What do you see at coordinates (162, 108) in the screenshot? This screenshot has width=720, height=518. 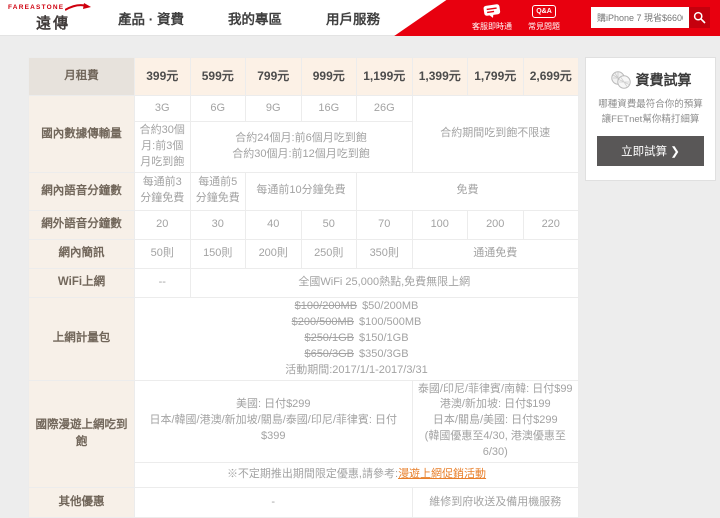 I see `data-volume-cell: 3G` at bounding box center [162, 108].